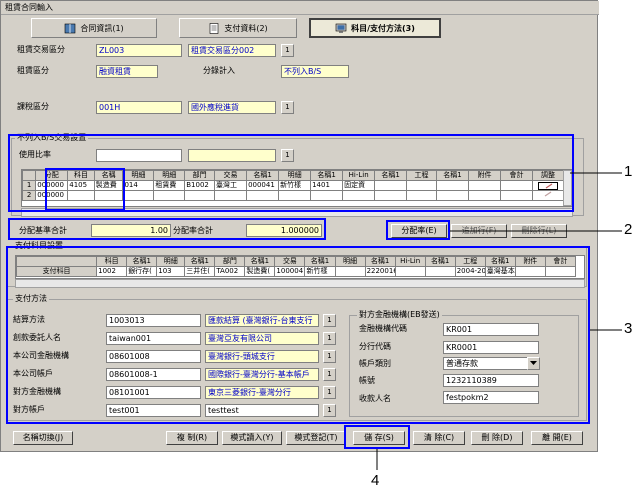 The width and height of the screenshot is (637, 496). I want to click on callout-4: 4, so click(375, 480).